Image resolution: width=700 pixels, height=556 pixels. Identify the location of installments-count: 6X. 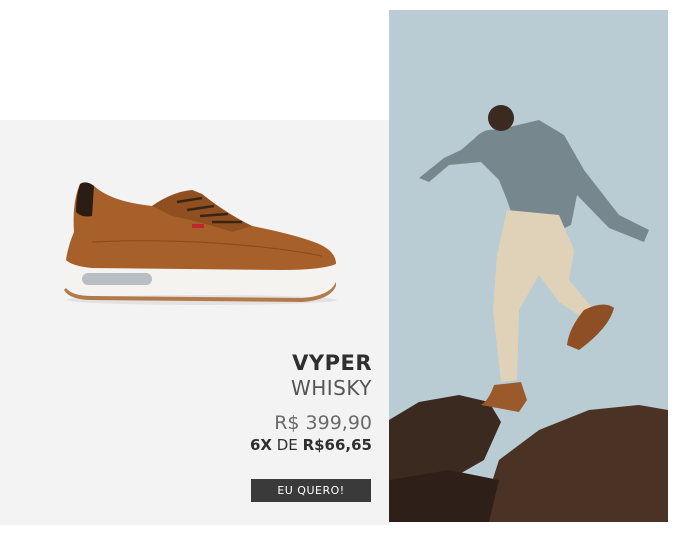
(260, 445).